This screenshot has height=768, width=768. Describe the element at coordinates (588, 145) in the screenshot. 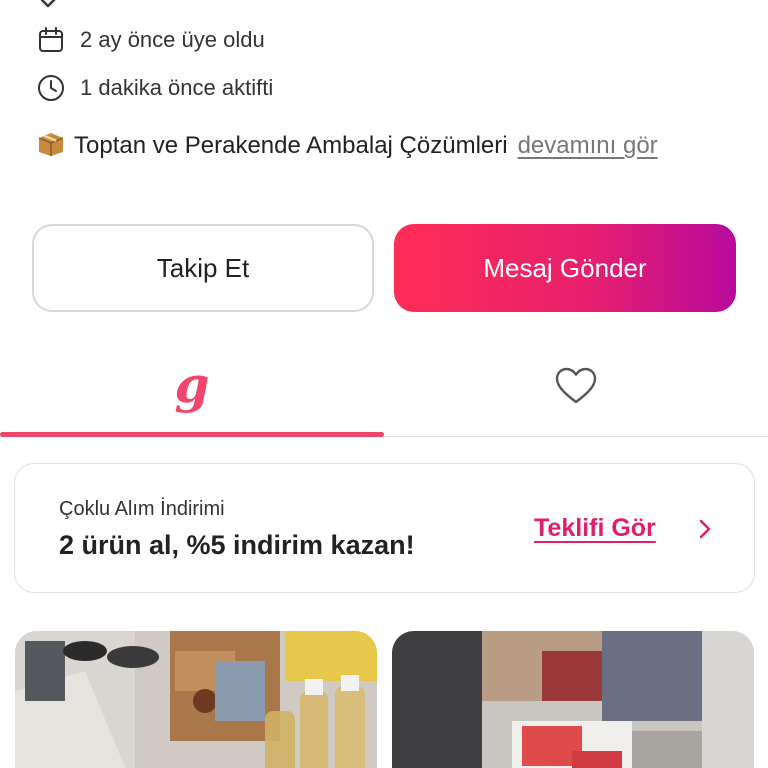

I see `bio-more-link: devamını gör` at that location.